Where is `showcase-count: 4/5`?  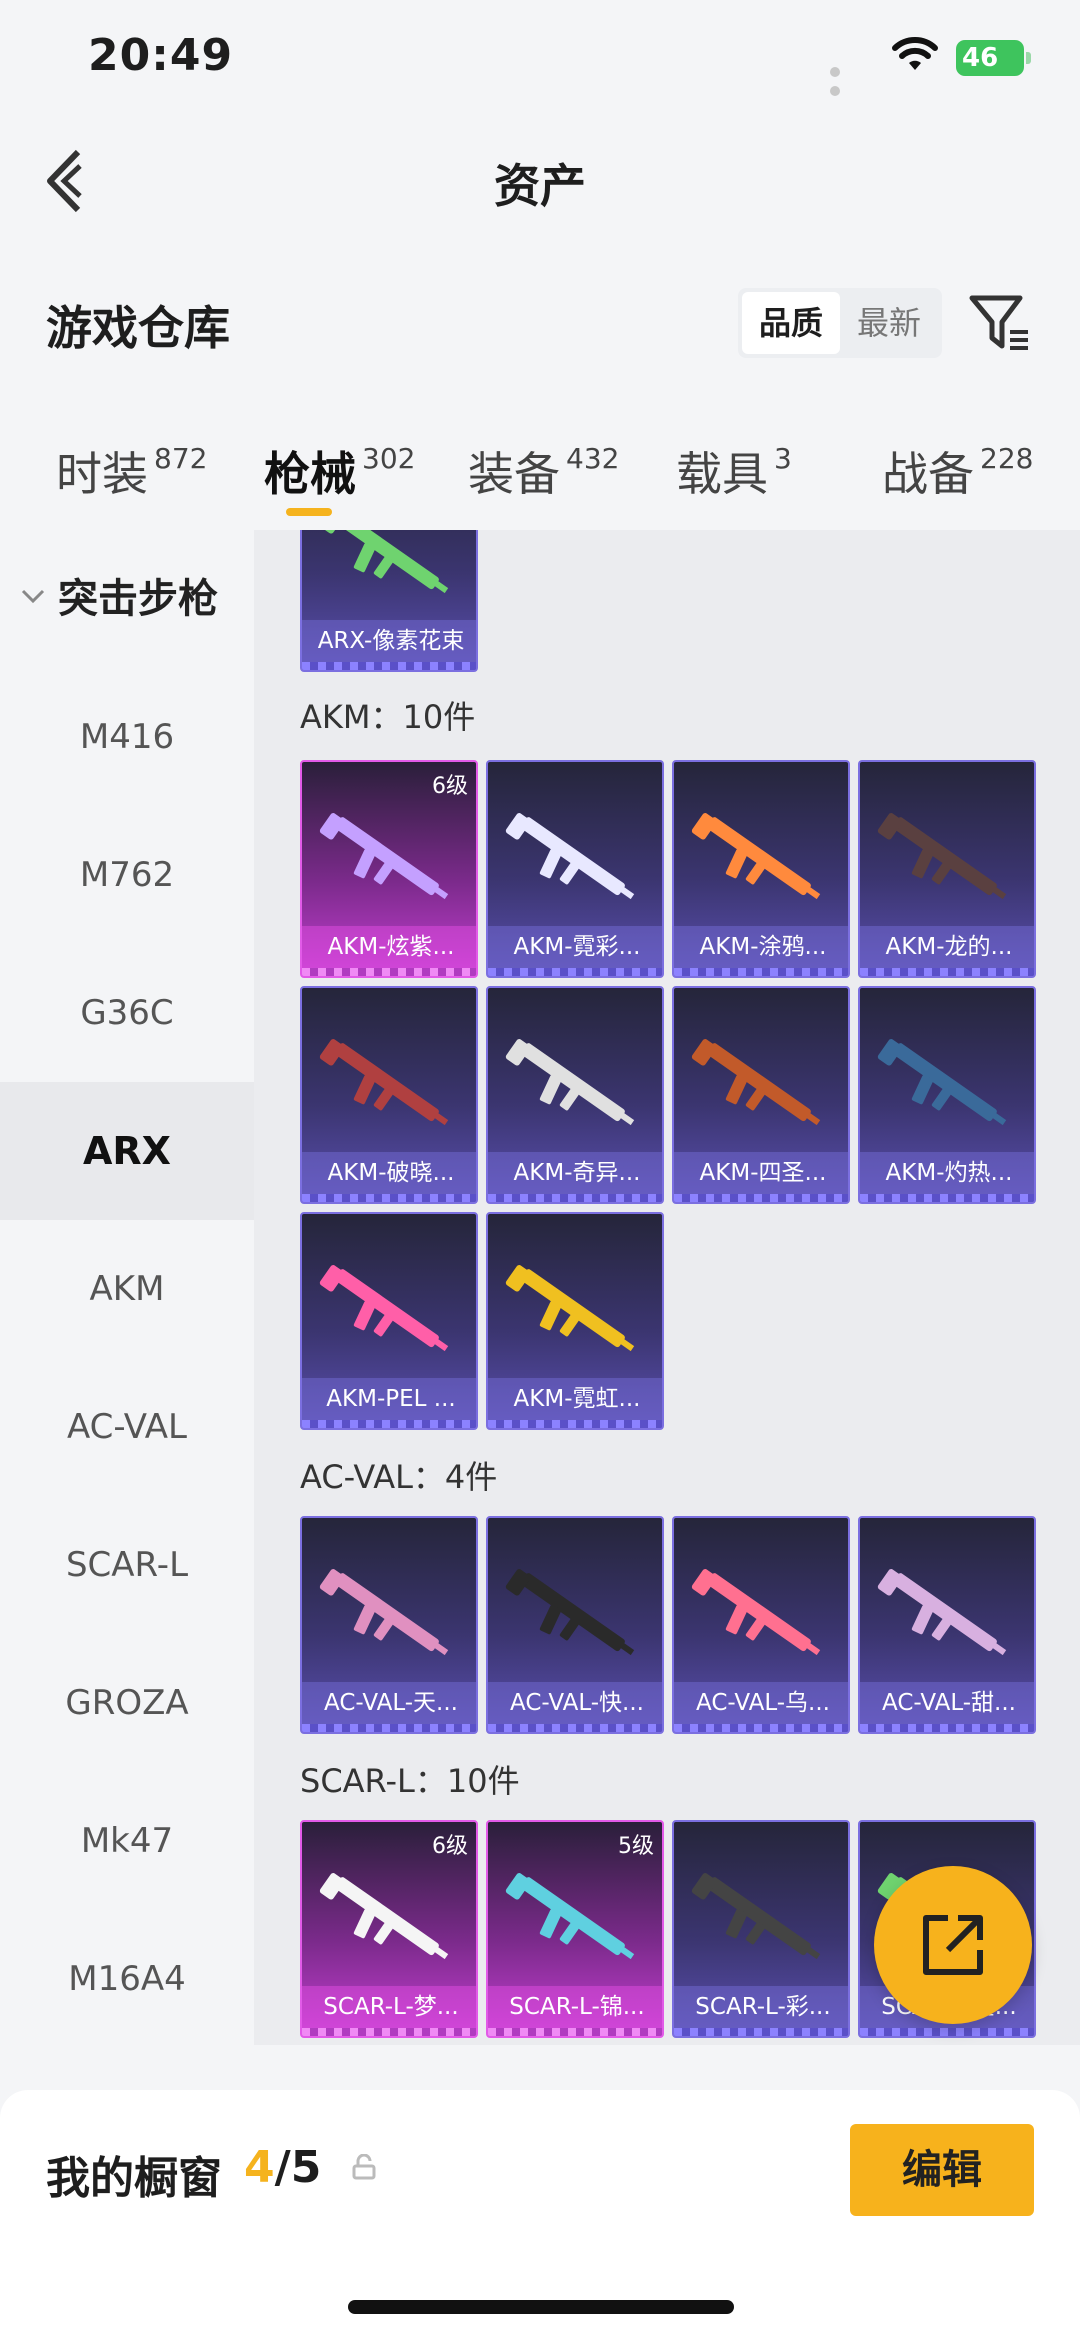
showcase-count: 4/5 is located at coordinates (282, 2167).